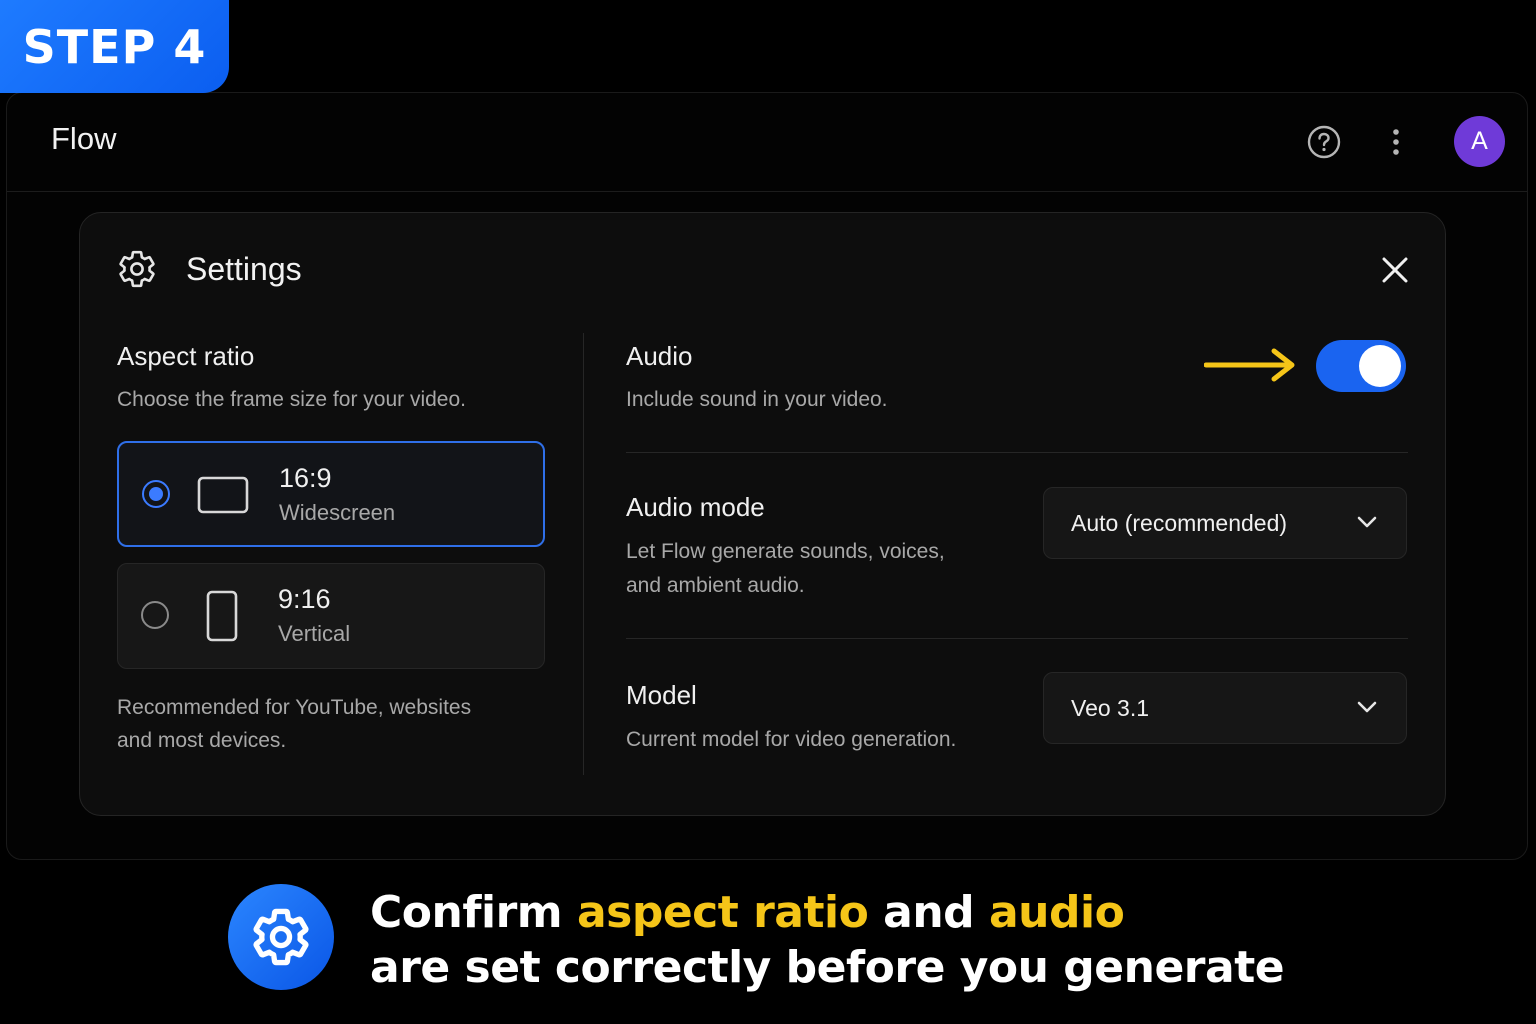 This screenshot has width=1536, height=1024. What do you see at coordinates (1056, 912) in the screenshot?
I see `caption-highlight-audio: audio` at bounding box center [1056, 912].